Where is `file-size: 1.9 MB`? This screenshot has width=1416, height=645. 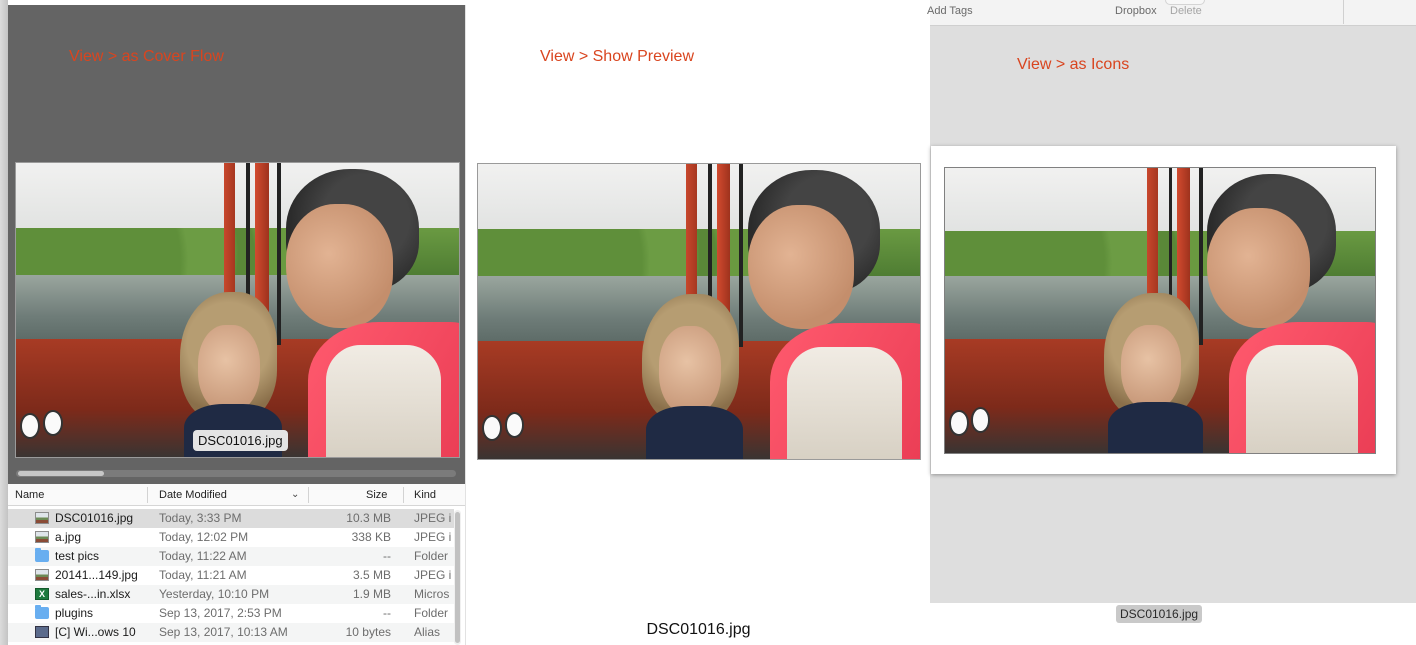 file-size: 1.9 MB is located at coordinates (371, 594).